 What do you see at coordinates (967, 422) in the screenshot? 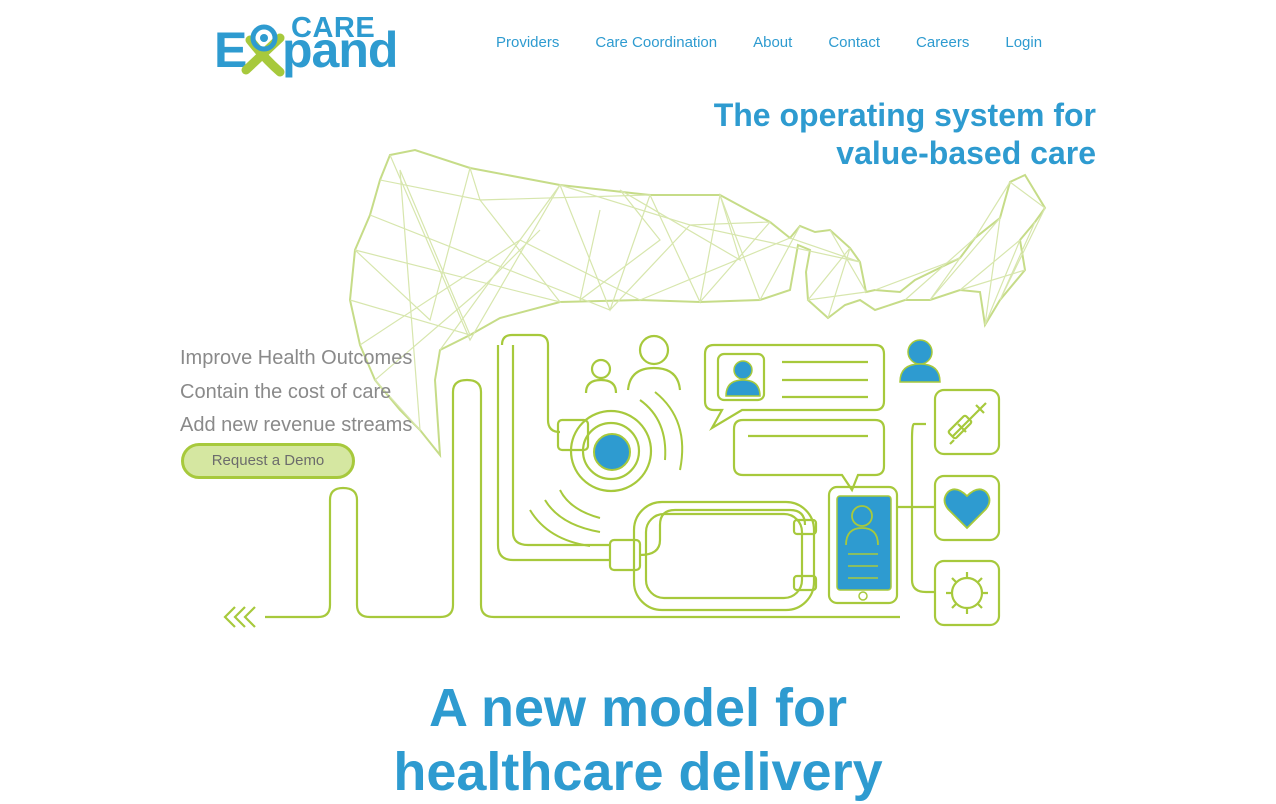
I see `syringe-icon` at bounding box center [967, 422].